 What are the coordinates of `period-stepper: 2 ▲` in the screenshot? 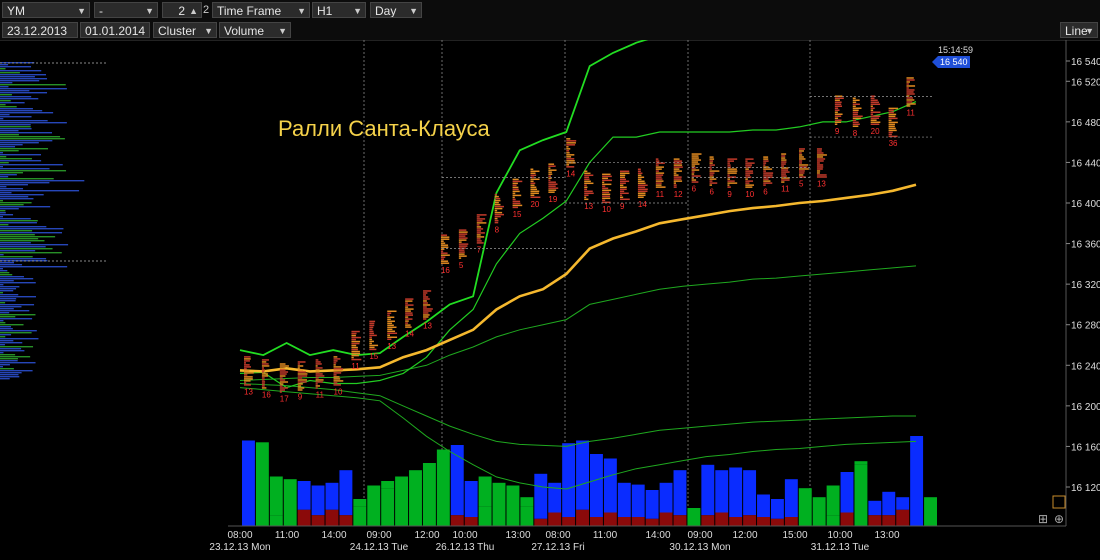 It's located at (182, 10).